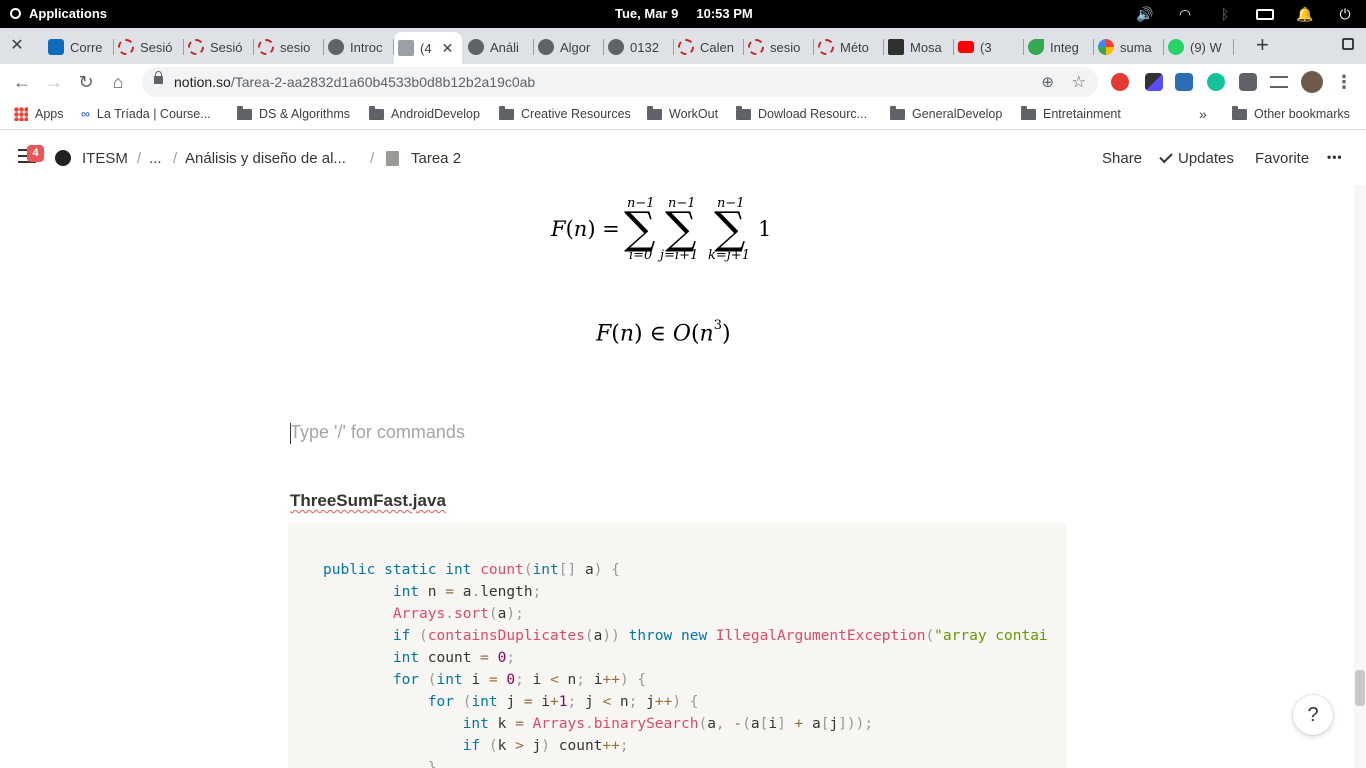 This screenshot has width=1366, height=768. I want to click on workspace-icon, so click(63, 158).